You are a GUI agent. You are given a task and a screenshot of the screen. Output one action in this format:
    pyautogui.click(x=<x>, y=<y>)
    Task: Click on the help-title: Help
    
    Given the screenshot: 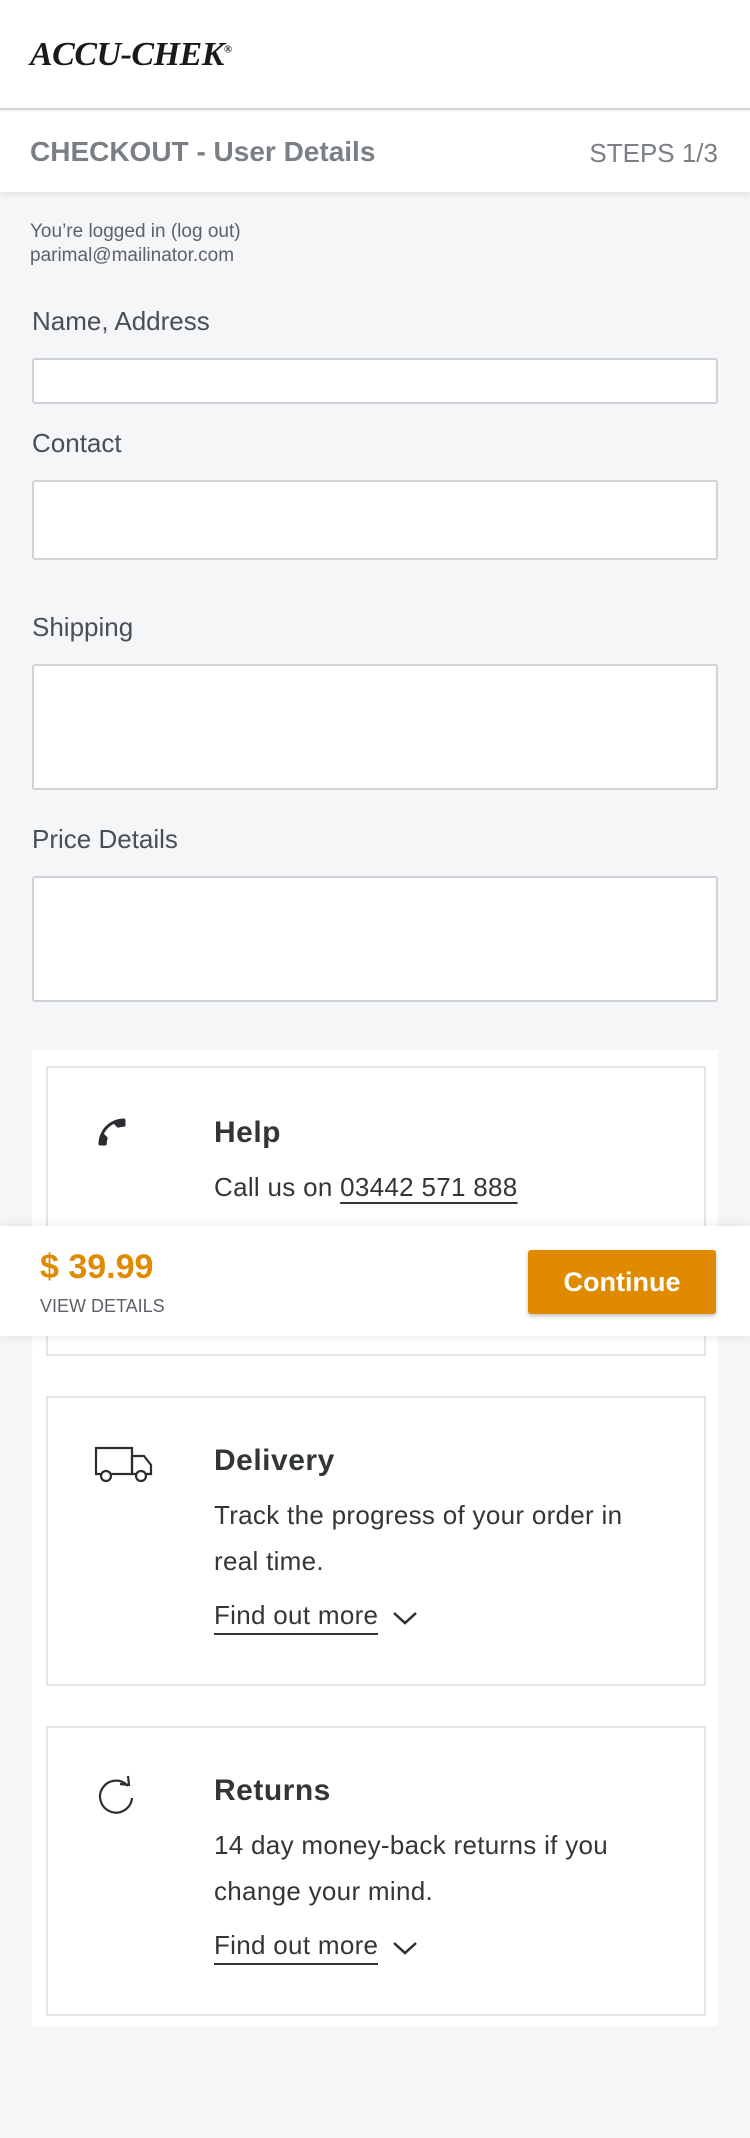 What is the action you would take?
    pyautogui.click(x=248, y=1132)
    